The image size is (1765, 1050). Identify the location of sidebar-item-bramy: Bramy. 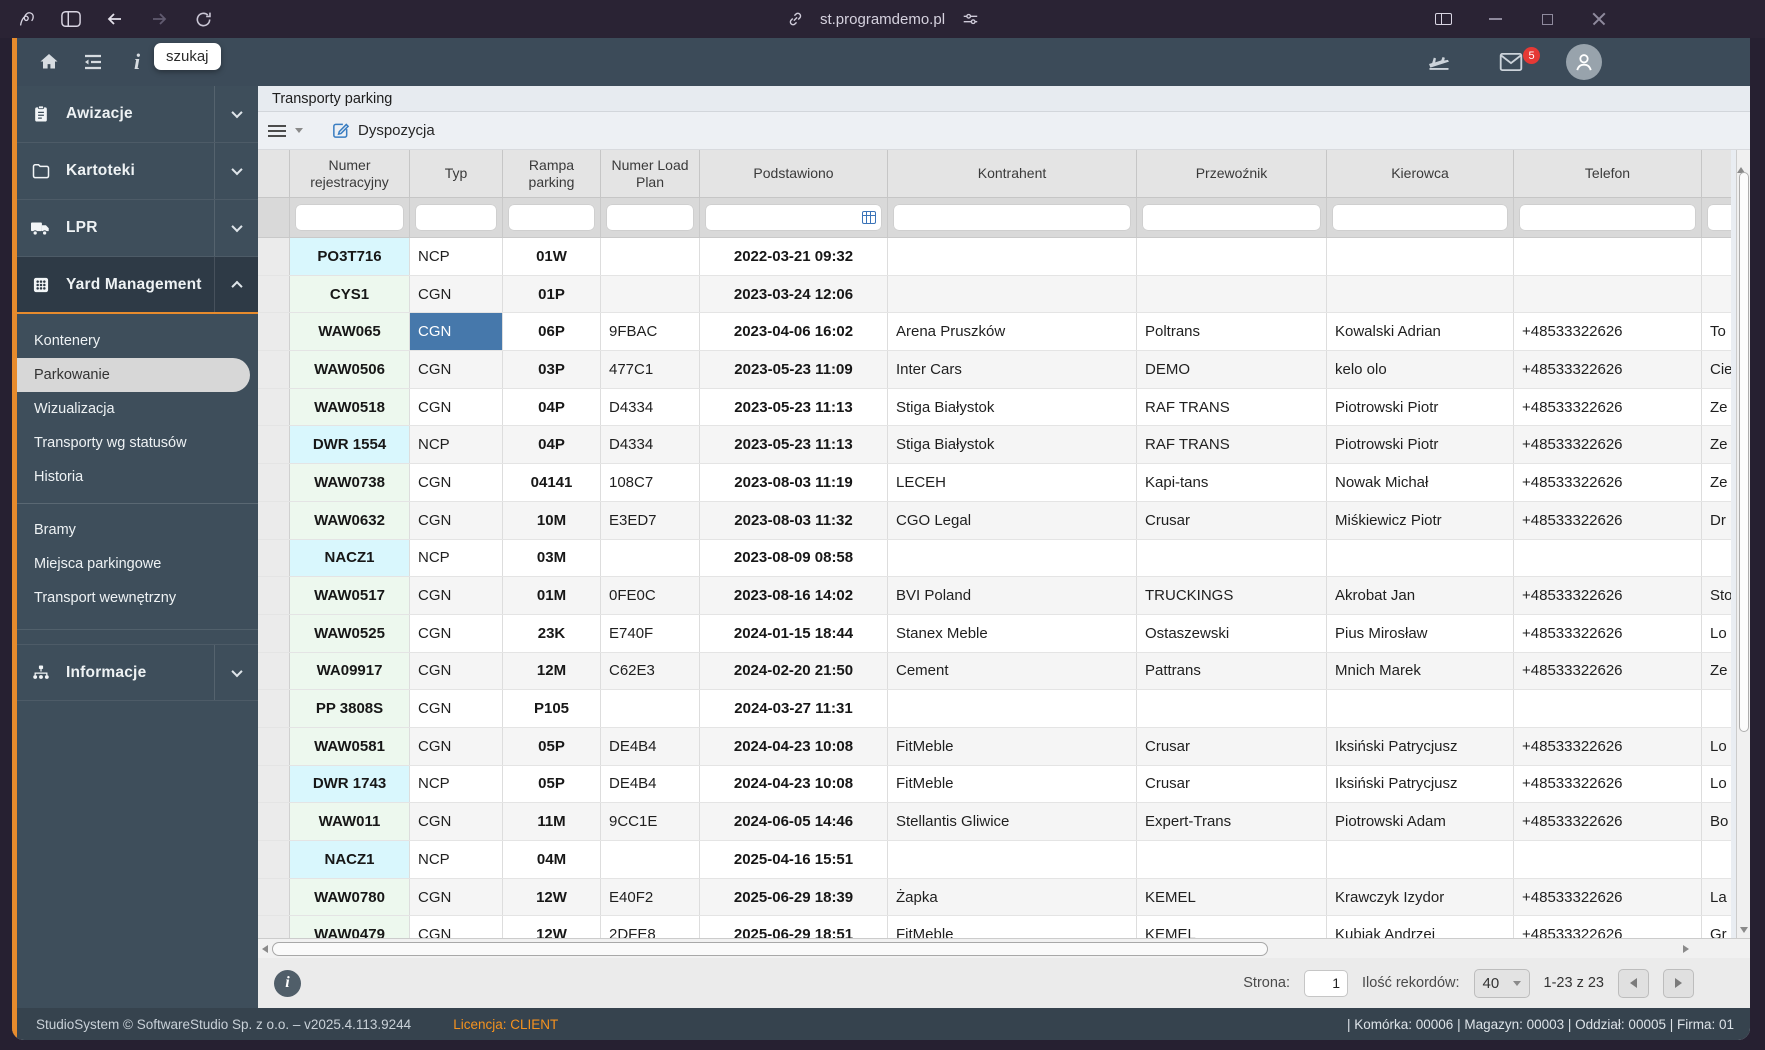
(135, 530).